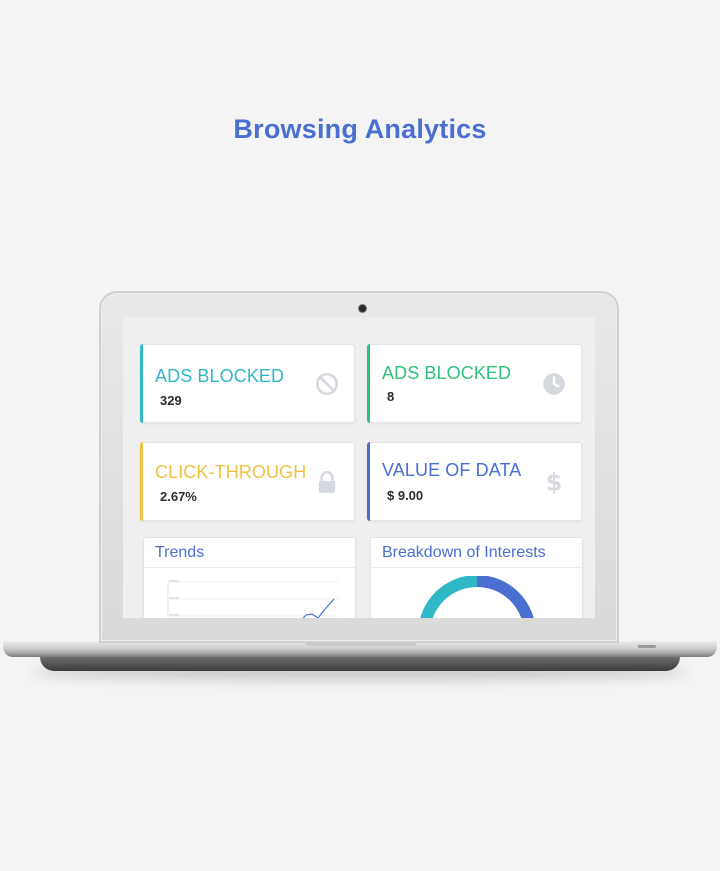  What do you see at coordinates (327, 384) in the screenshot?
I see `prohibited-icon` at bounding box center [327, 384].